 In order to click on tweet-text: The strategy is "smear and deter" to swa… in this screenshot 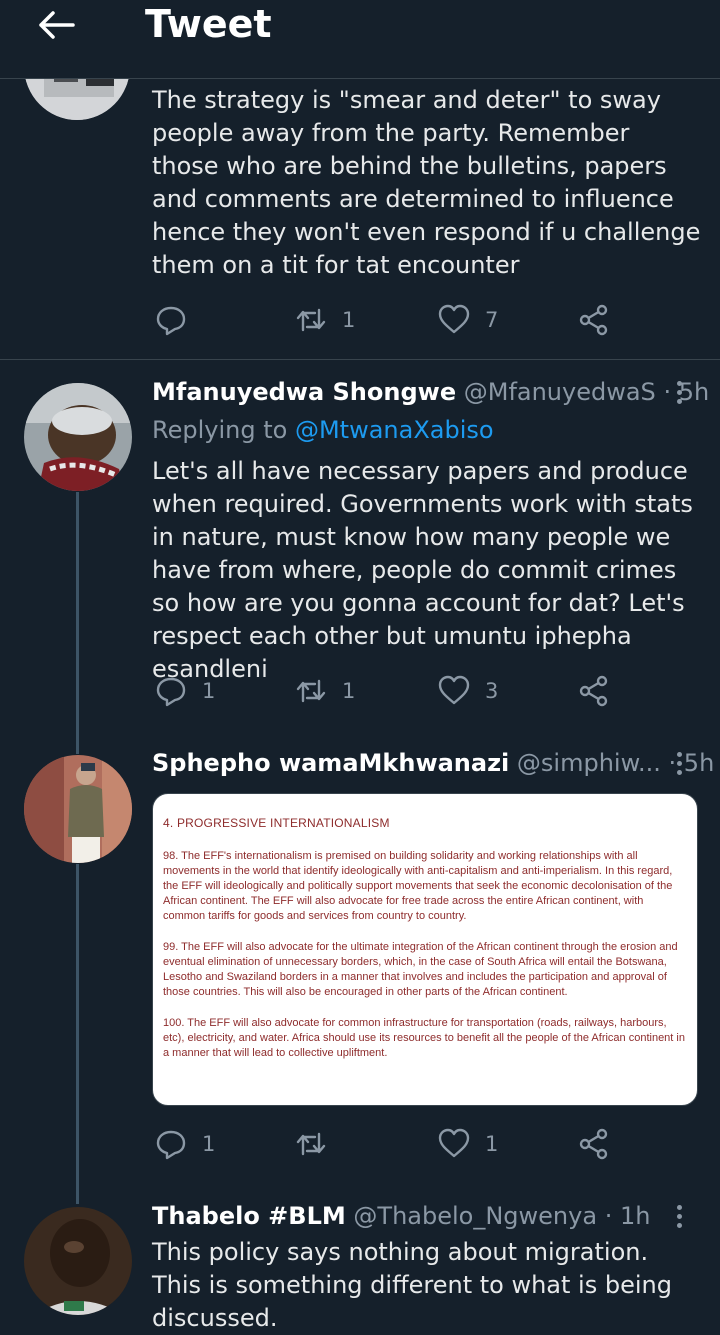, I will do `click(426, 182)`.